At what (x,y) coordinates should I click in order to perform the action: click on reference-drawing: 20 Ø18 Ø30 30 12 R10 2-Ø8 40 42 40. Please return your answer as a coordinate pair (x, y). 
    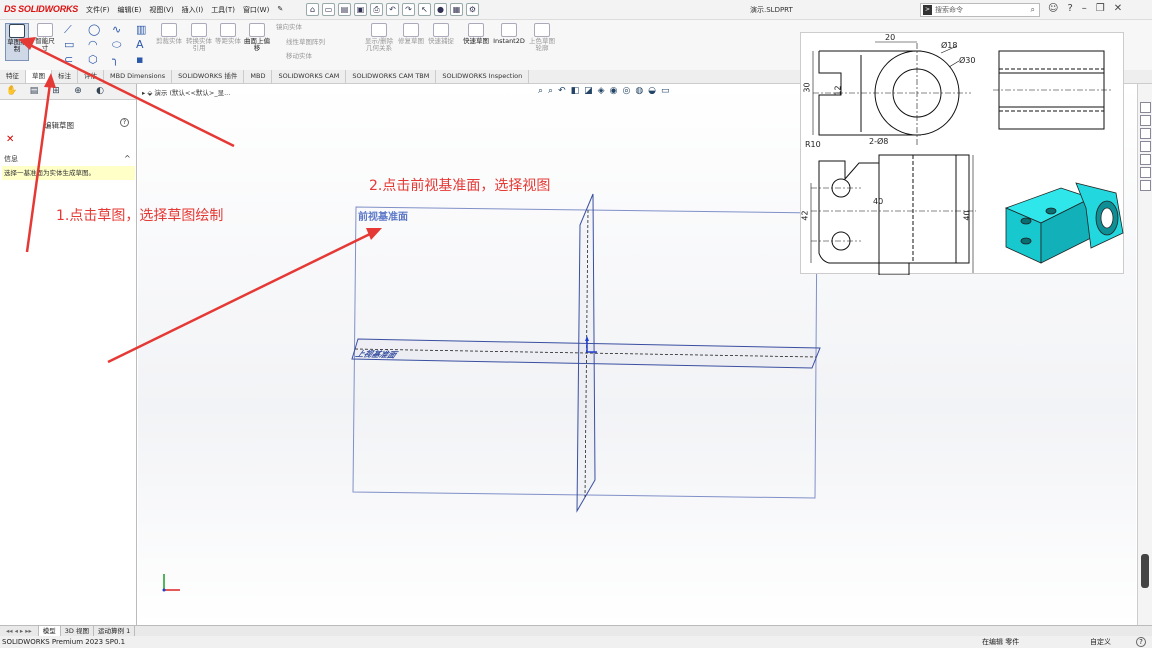
    Looking at the image, I should click on (962, 154).